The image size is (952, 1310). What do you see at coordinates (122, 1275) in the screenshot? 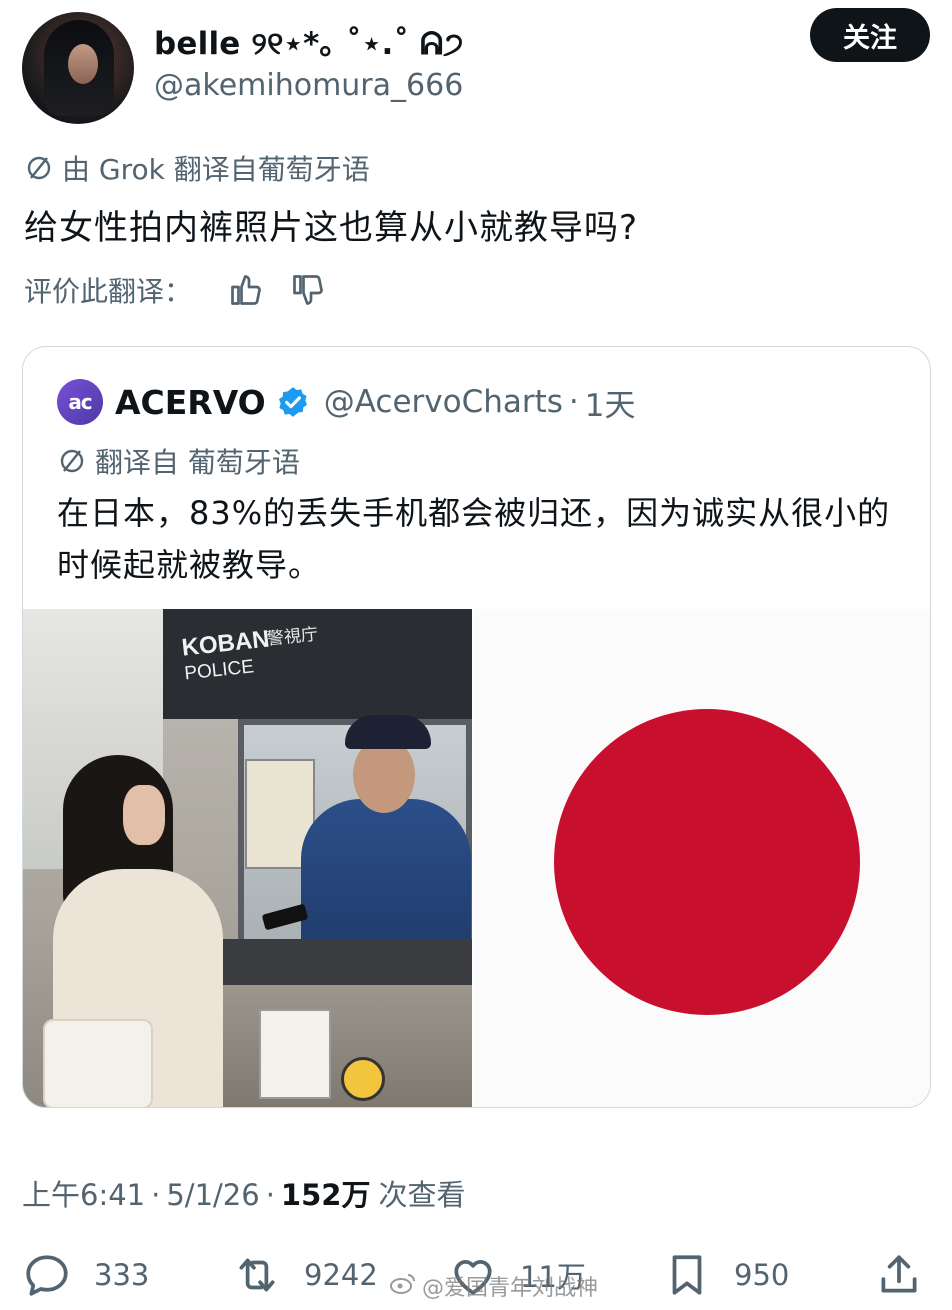
I see `reply-count: 333` at bounding box center [122, 1275].